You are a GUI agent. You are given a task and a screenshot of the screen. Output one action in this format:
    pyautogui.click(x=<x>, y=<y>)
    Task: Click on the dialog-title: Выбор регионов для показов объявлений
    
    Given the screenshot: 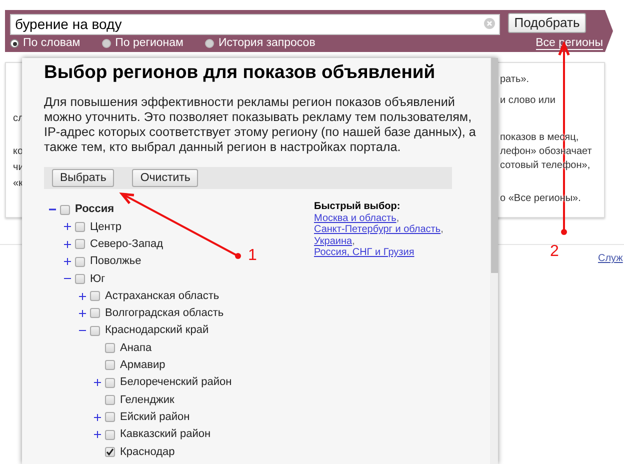 What is the action you would take?
    pyautogui.click(x=240, y=71)
    